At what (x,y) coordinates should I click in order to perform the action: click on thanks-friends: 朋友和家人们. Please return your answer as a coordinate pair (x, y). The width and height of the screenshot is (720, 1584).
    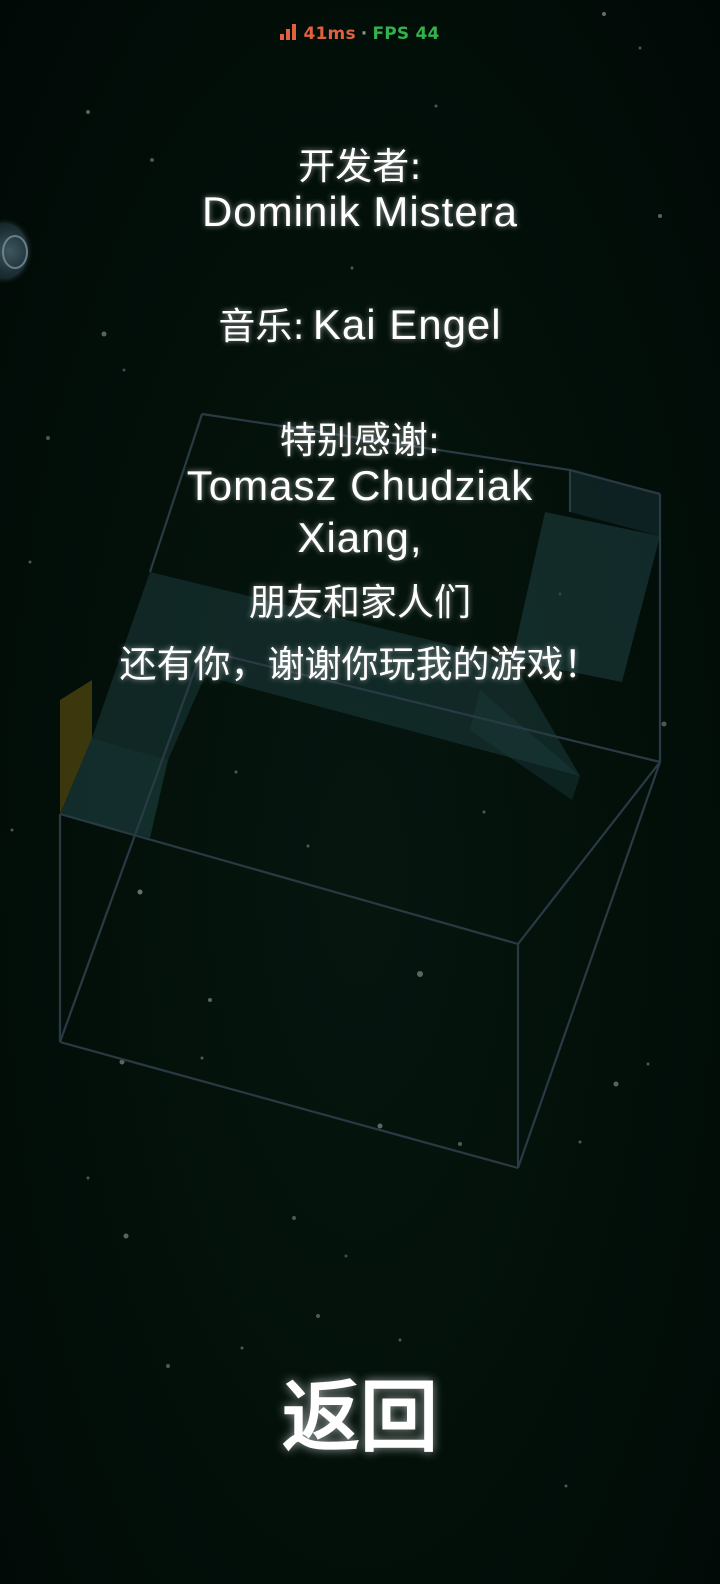
    Looking at the image, I should click on (360, 602).